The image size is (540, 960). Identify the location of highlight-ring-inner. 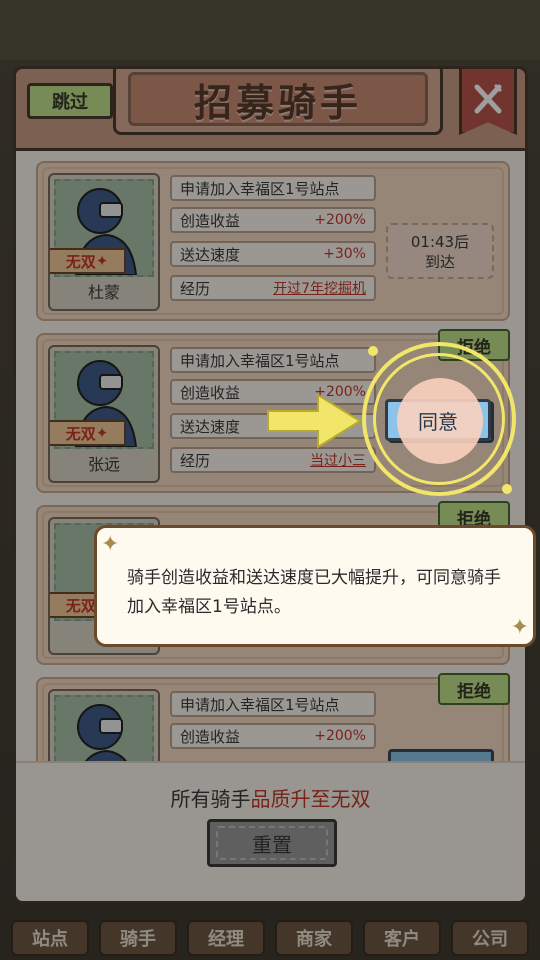
(439, 419).